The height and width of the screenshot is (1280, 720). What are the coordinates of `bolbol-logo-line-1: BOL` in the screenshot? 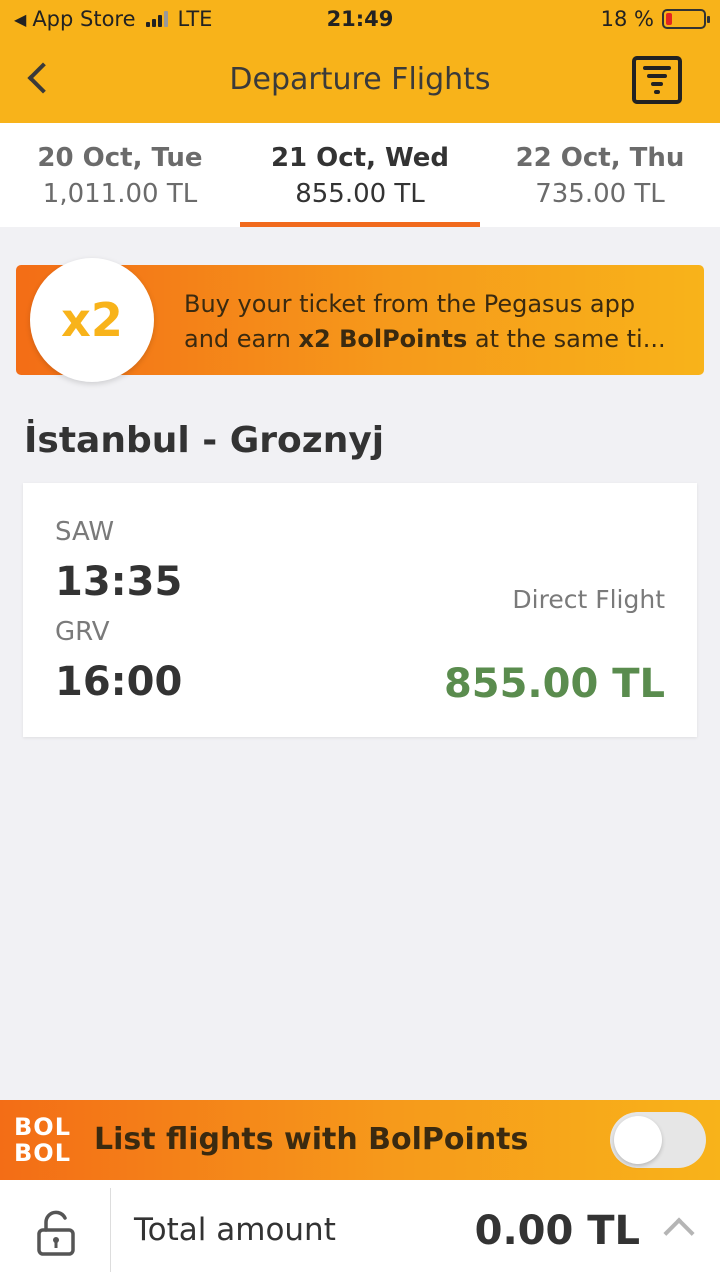 It's located at (42, 1127).